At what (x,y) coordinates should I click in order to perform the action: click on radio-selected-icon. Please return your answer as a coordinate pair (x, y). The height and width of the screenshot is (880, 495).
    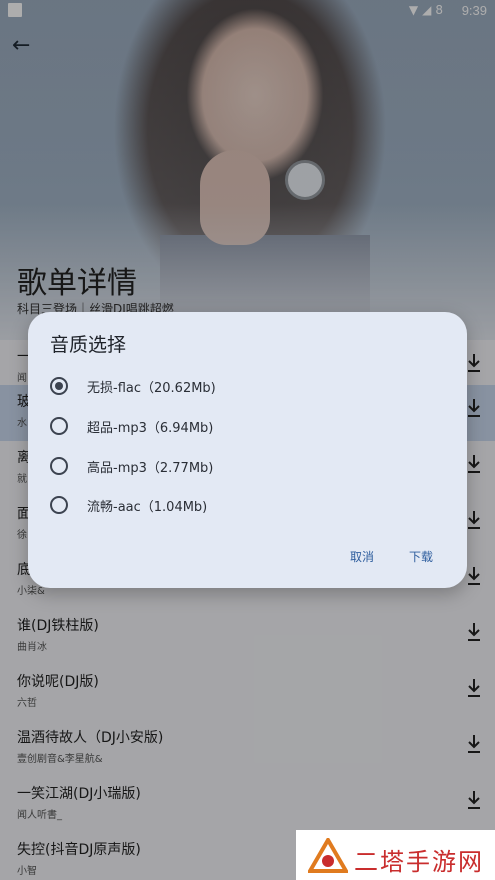
    Looking at the image, I should click on (59, 386).